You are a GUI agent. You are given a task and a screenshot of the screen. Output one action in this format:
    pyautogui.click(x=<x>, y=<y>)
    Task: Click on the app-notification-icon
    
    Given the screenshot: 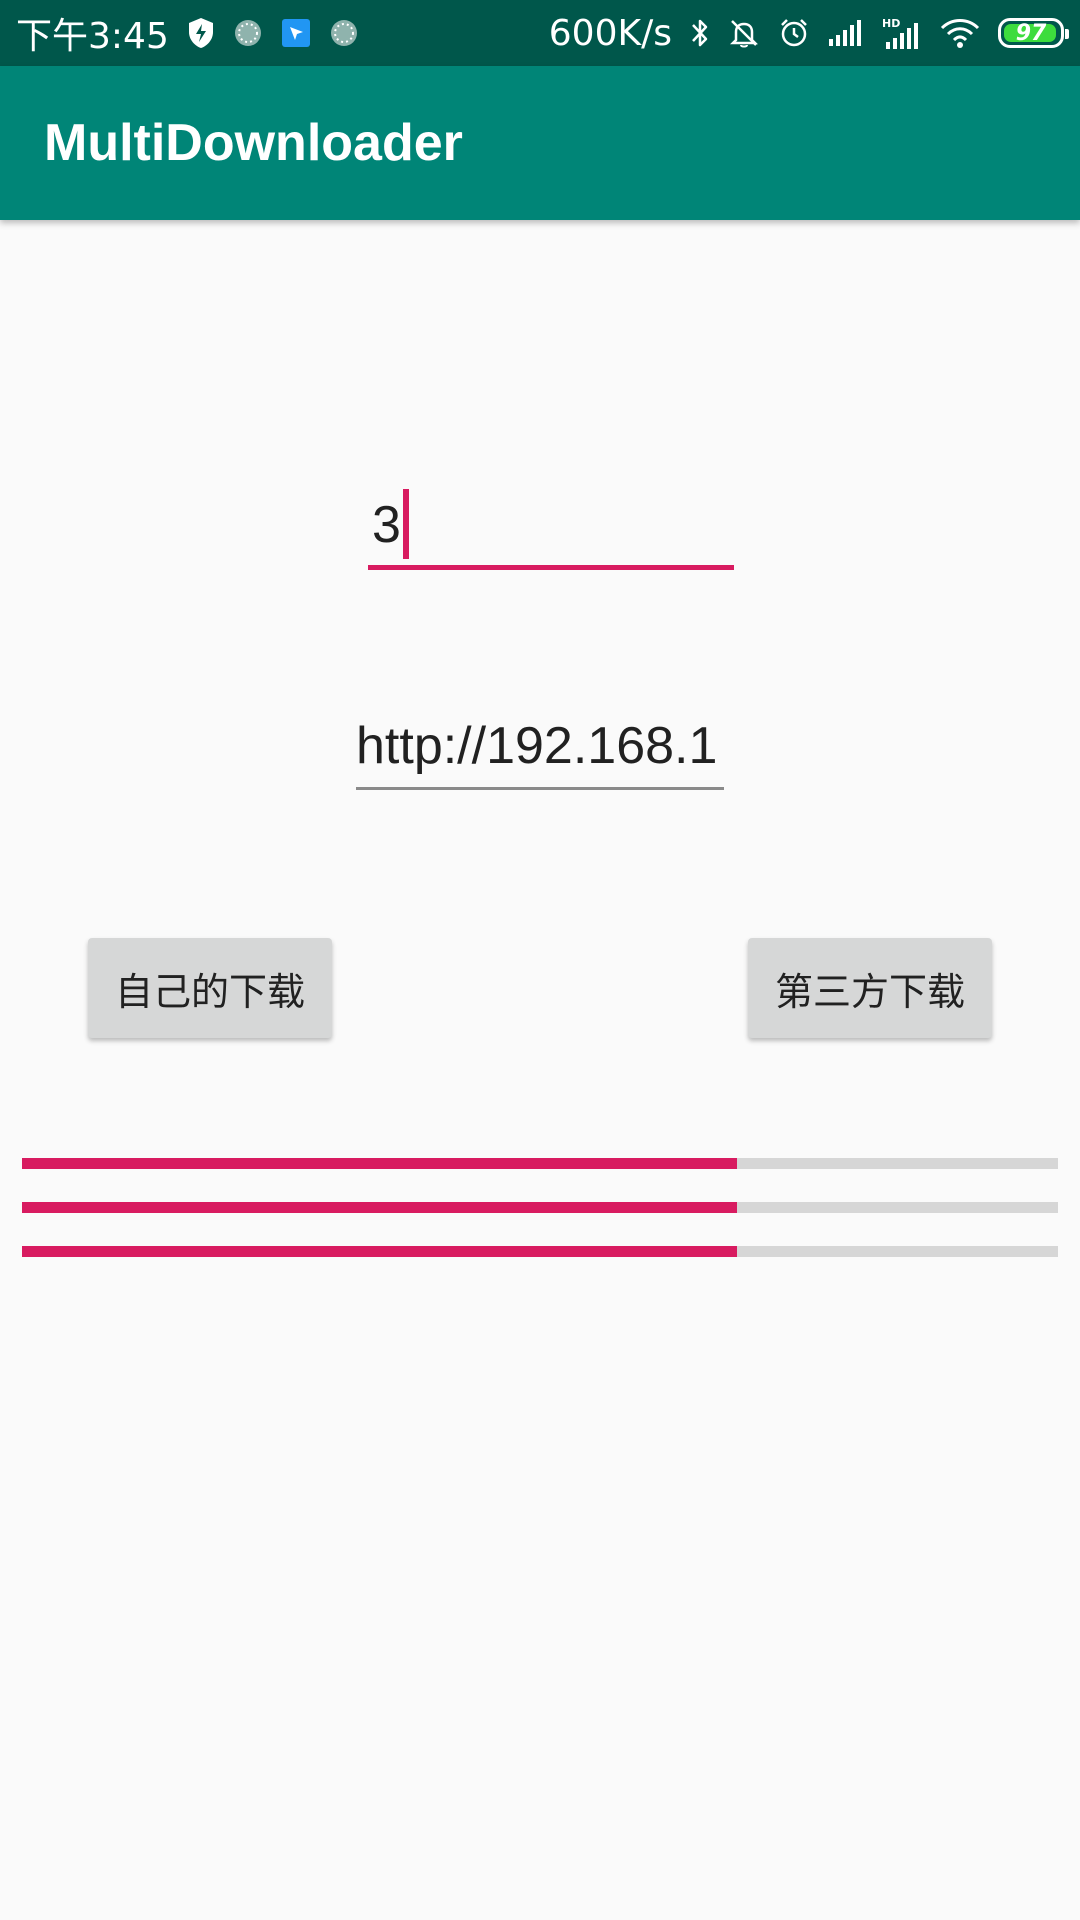 What is the action you would take?
    pyautogui.click(x=296, y=33)
    